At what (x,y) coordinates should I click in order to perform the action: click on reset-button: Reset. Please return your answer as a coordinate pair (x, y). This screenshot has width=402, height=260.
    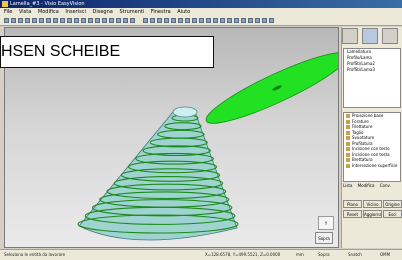
    Looking at the image, I should click on (352, 214).